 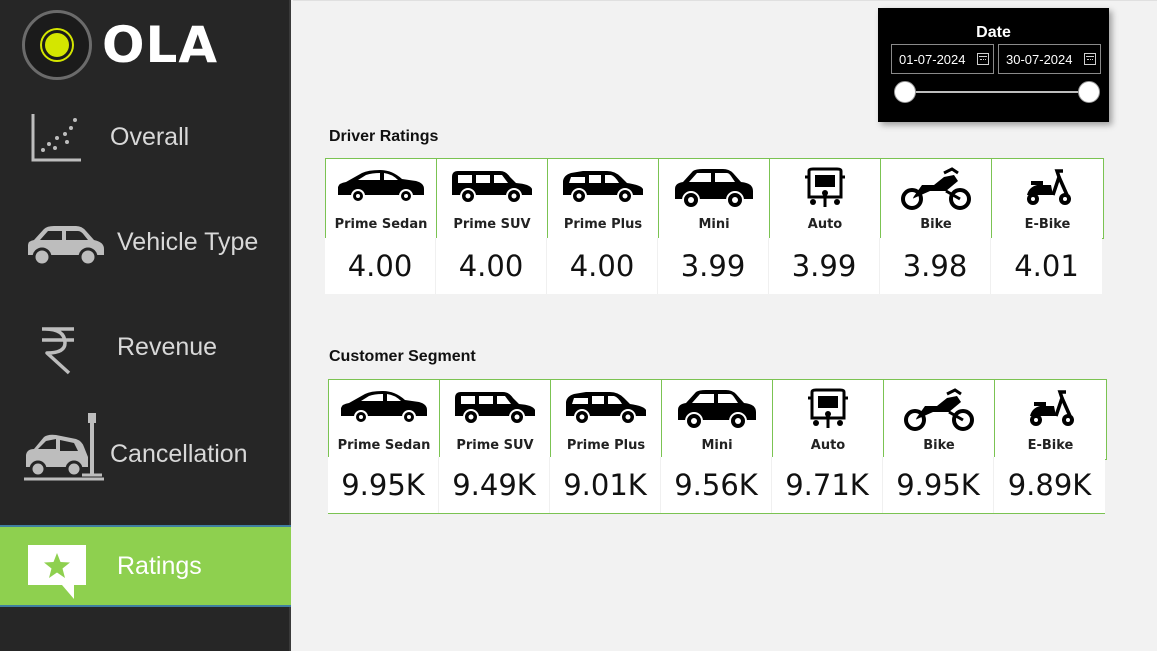 What do you see at coordinates (179, 454) in the screenshot?
I see `nav-label: Cancellation` at bounding box center [179, 454].